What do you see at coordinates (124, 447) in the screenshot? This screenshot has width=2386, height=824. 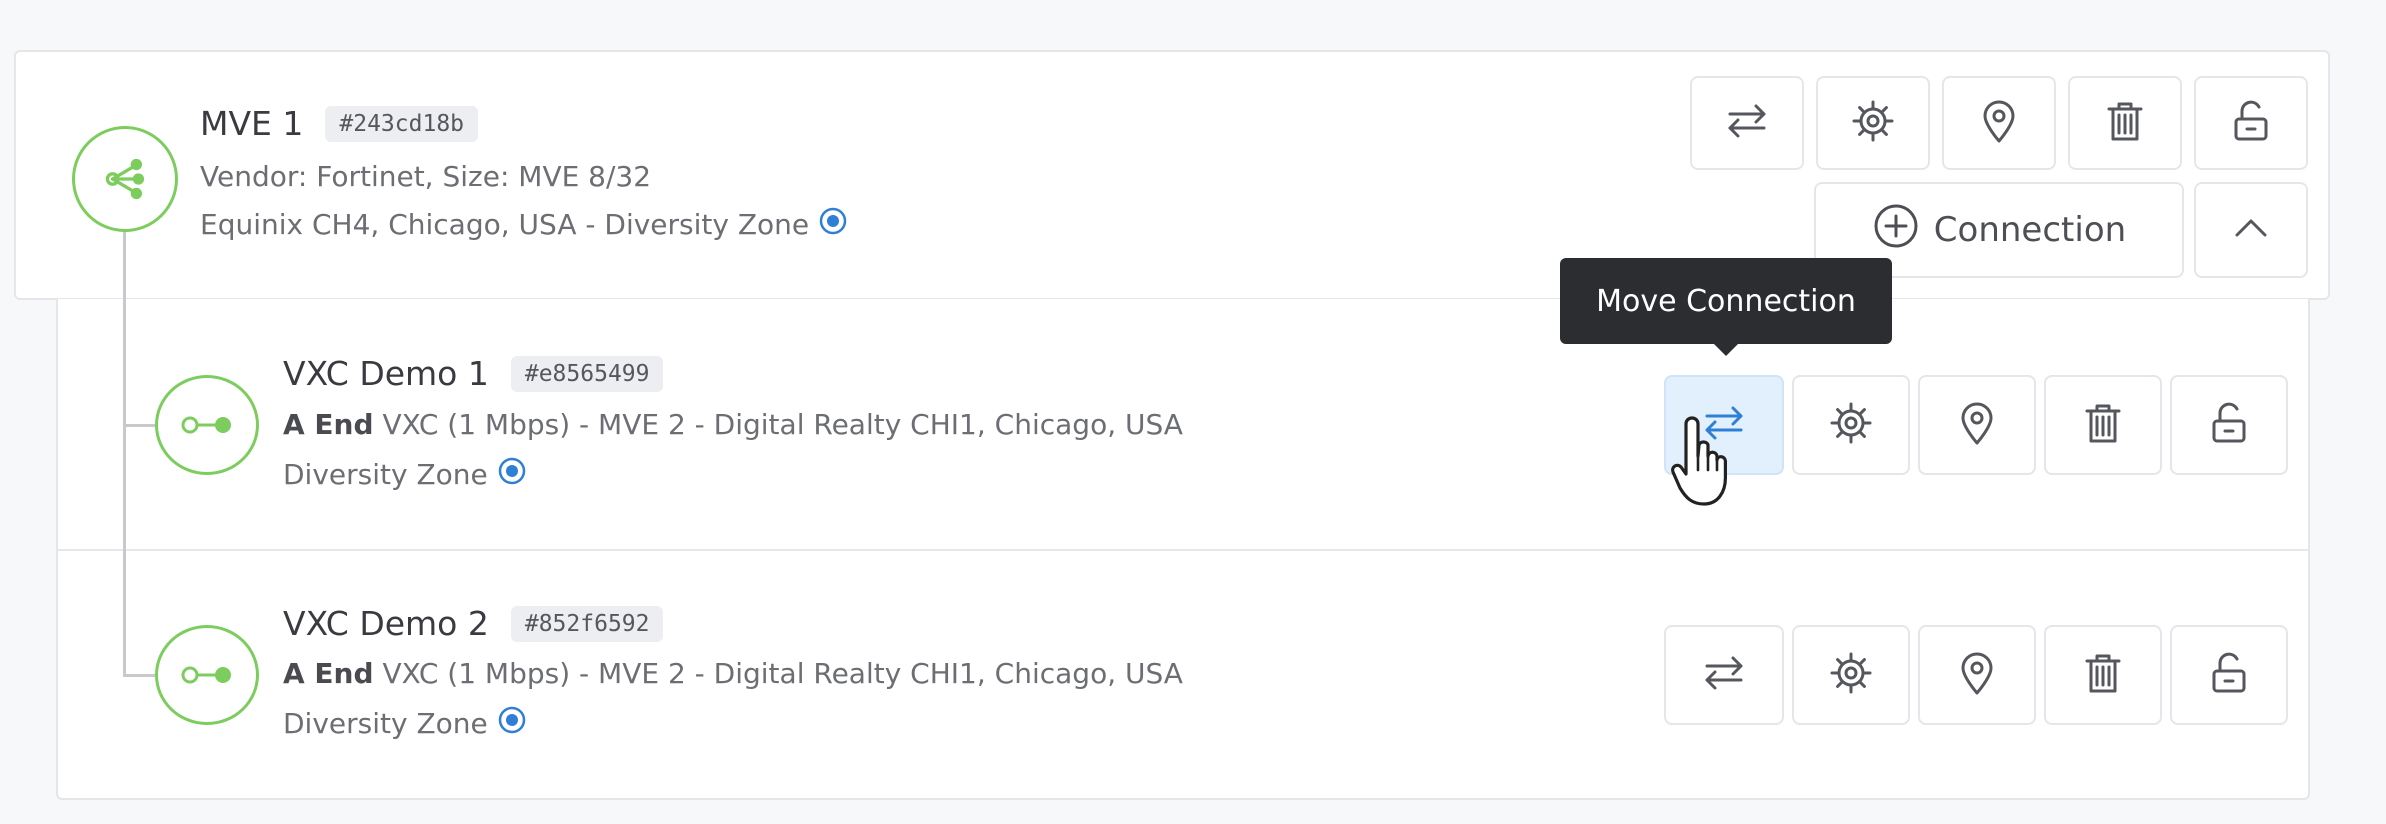 I see `tree-connector-line` at bounding box center [124, 447].